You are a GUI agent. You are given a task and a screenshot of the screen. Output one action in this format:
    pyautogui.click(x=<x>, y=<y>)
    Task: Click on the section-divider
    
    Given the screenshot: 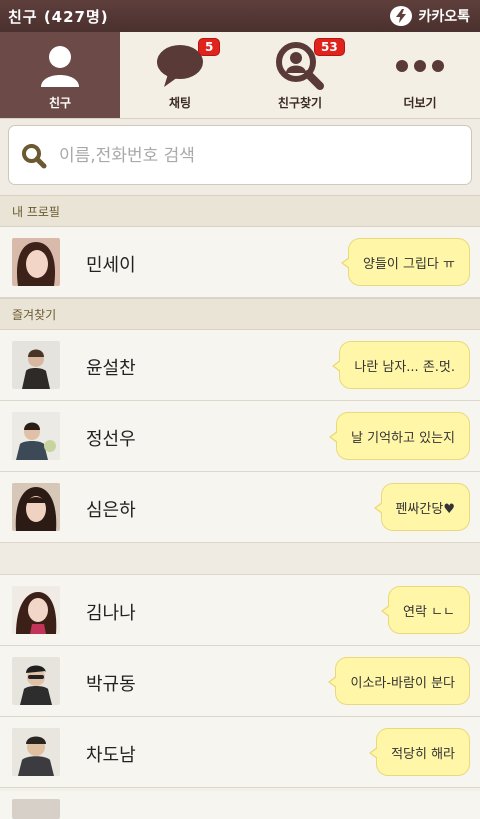 What is the action you would take?
    pyautogui.click(x=240, y=559)
    